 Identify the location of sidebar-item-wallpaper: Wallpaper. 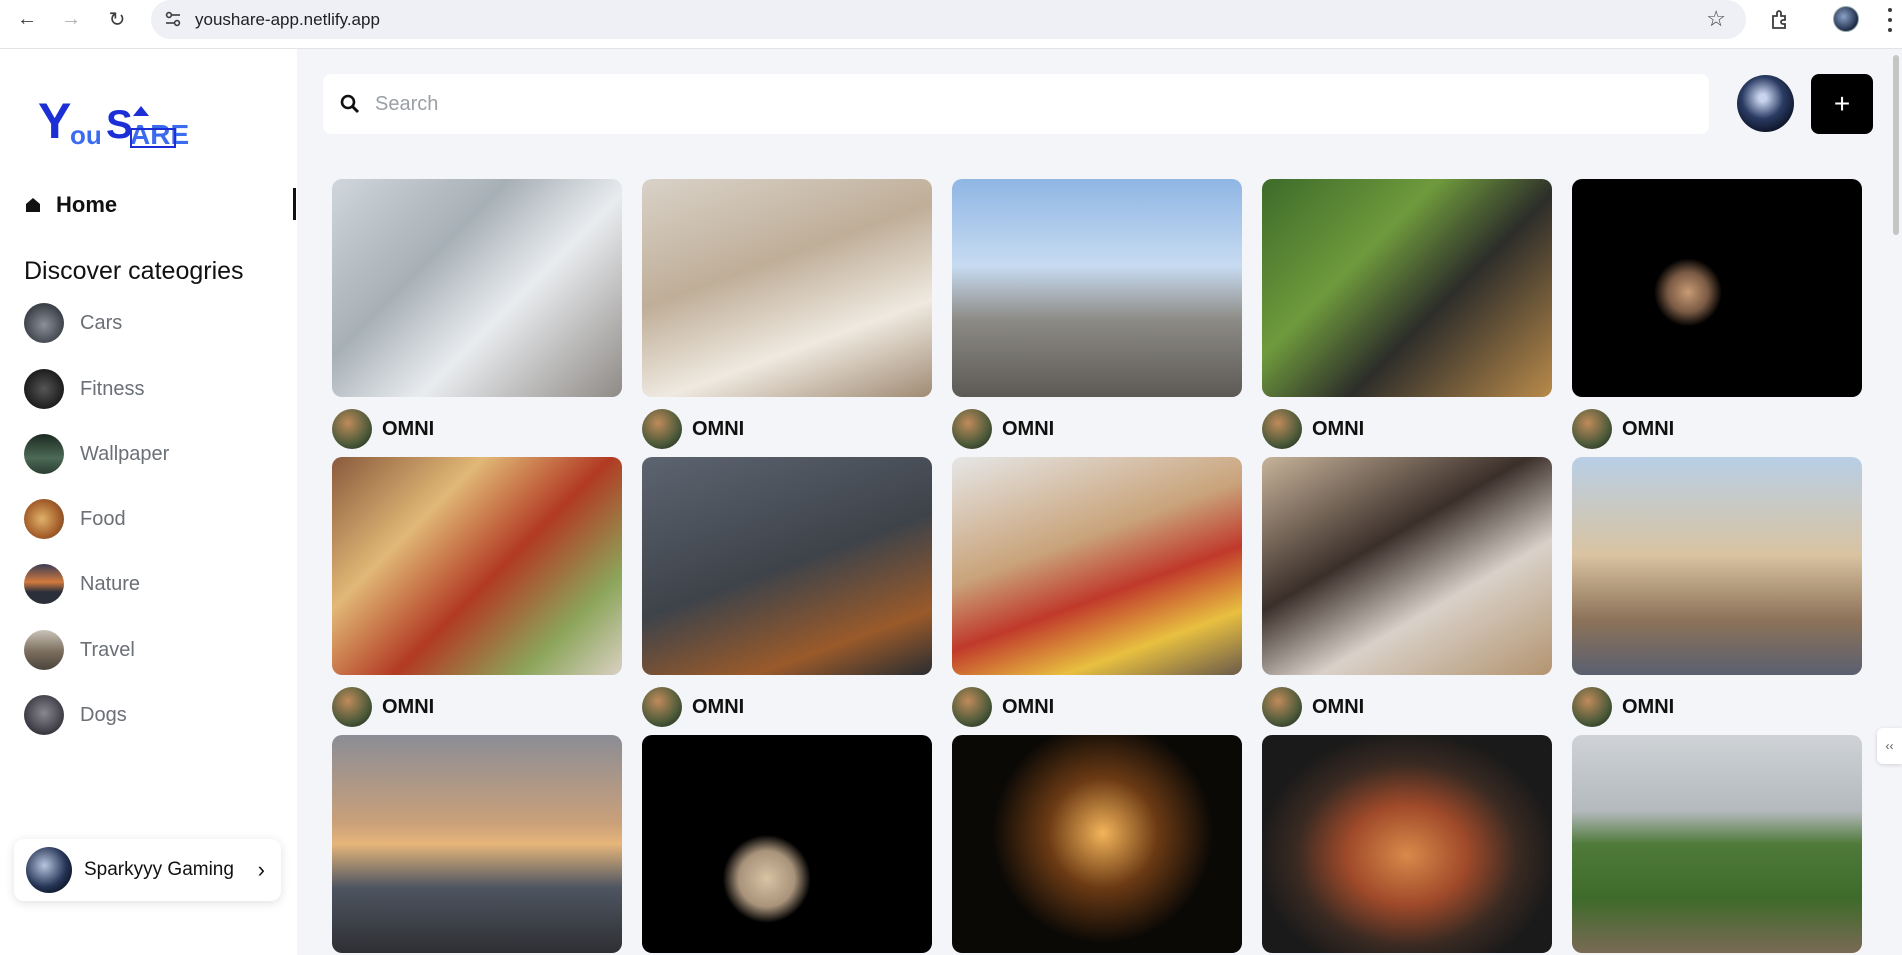
(96, 454).